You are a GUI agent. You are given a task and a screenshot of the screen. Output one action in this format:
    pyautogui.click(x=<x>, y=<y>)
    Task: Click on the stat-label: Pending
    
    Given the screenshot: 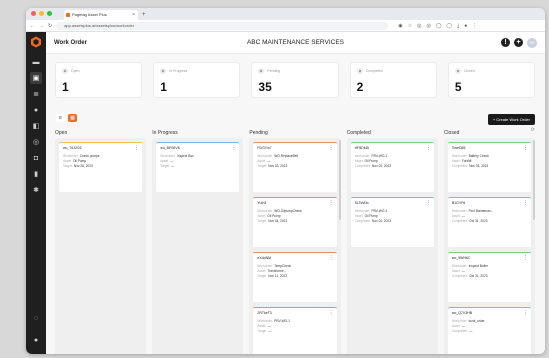 What is the action you would take?
    pyautogui.click(x=274, y=71)
    